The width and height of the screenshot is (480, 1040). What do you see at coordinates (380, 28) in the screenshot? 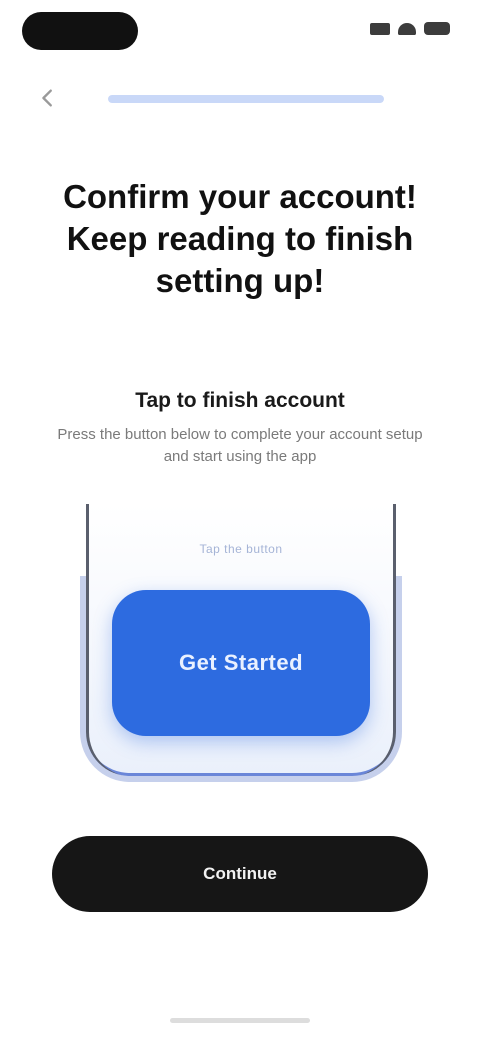
I see `signal-icon` at bounding box center [380, 28].